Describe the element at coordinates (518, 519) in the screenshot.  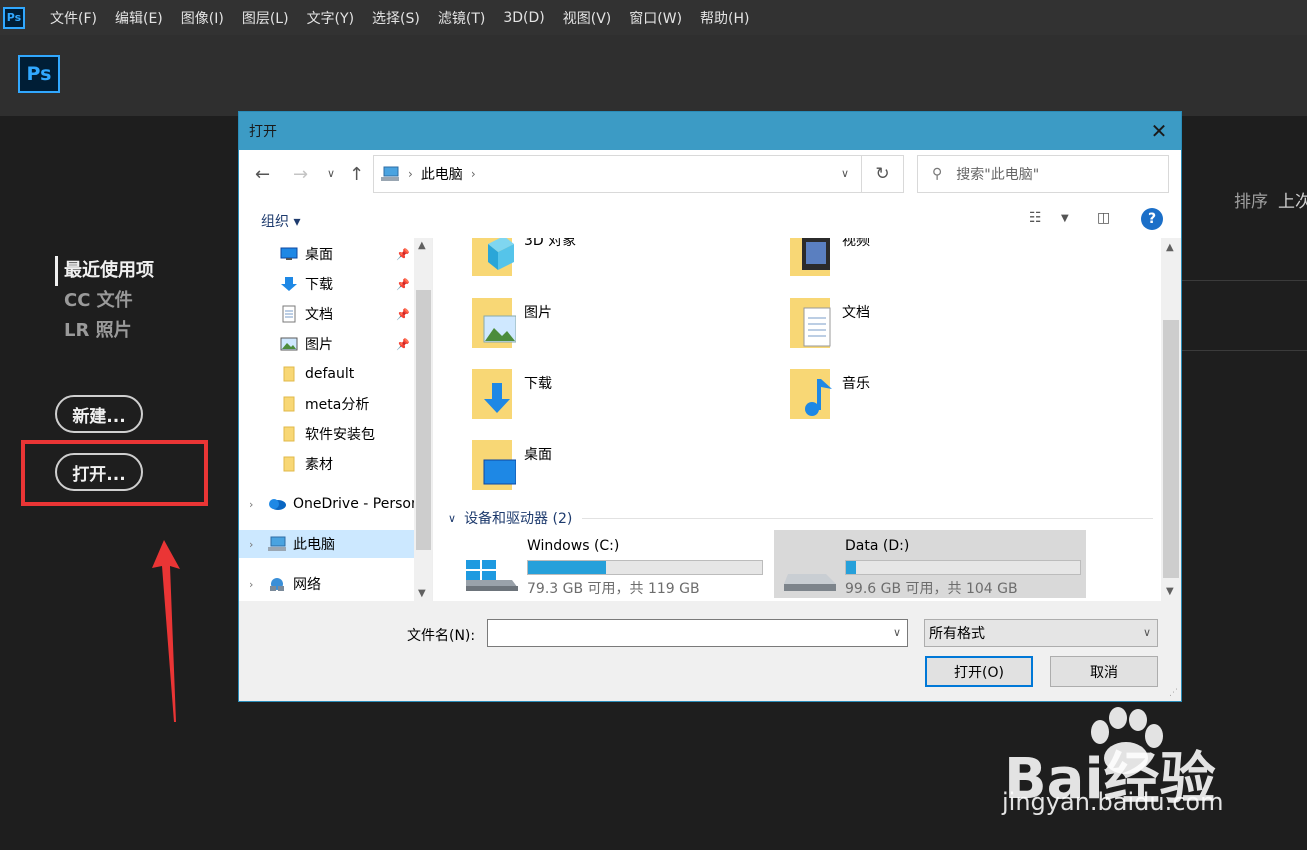
I see `devices-header-label: 设备和驱动器 (2)` at that location.